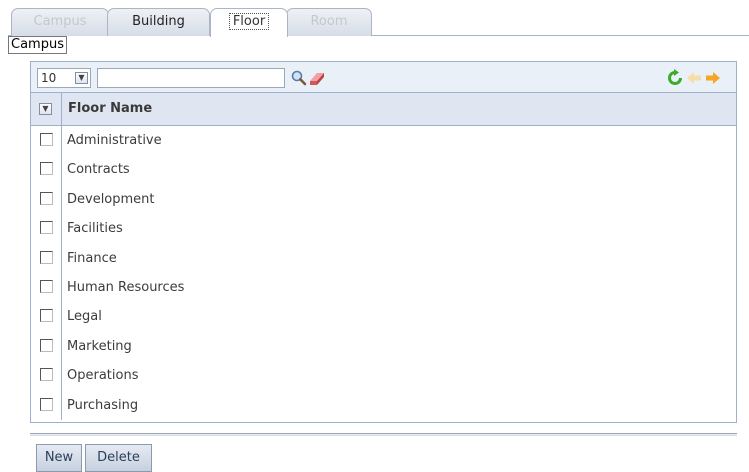 This screenshot has width=749, height=472. I want to click on page-size-value: 10, so click(49, 78).